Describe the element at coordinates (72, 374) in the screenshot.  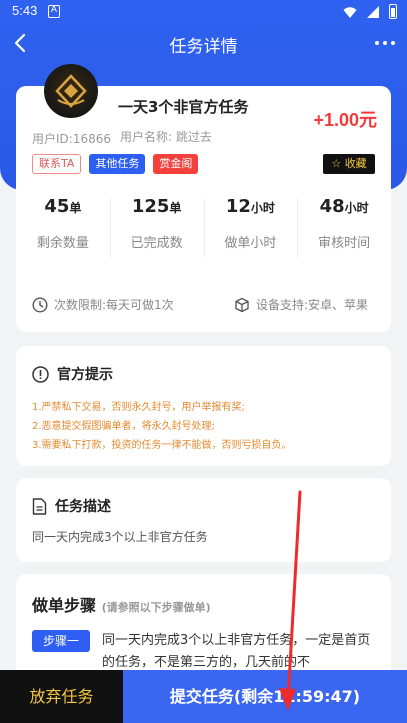
I see `official-tip-heading: 官方提示` at that location.